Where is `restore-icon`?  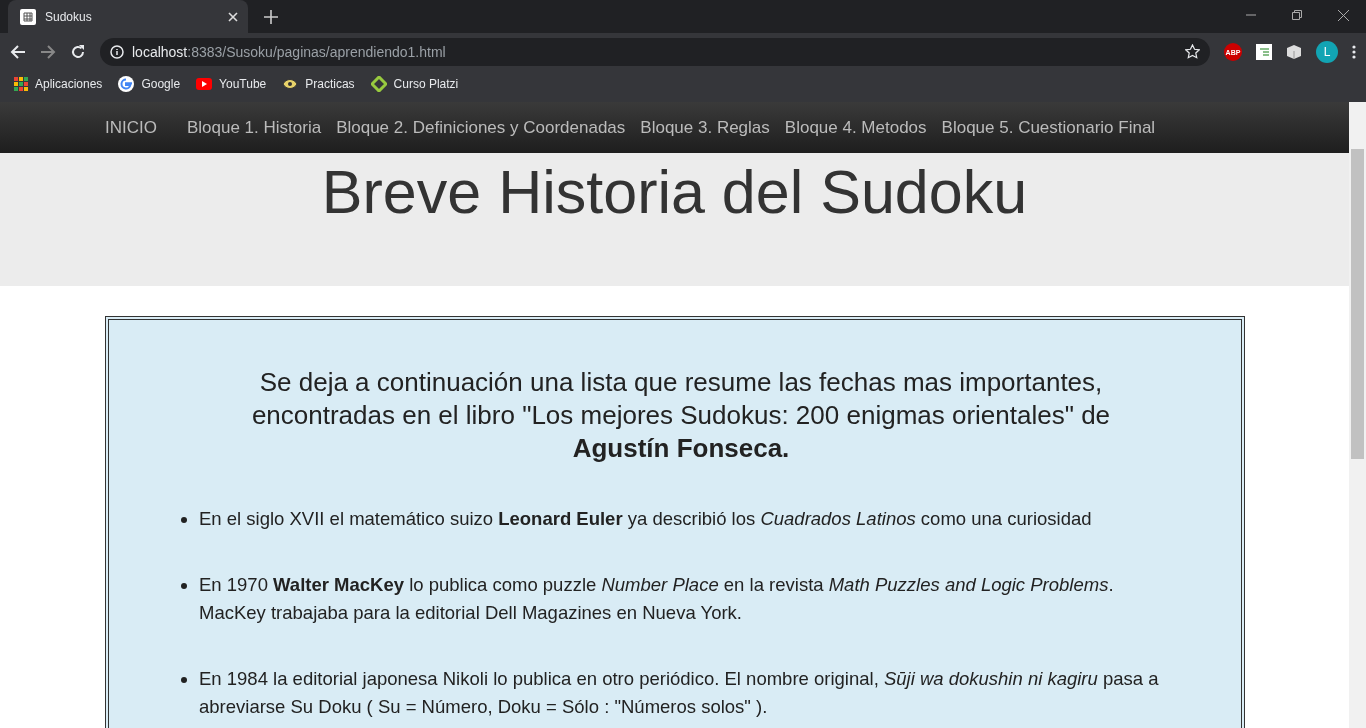
restore-icon is located at coordinates (1297, 15).